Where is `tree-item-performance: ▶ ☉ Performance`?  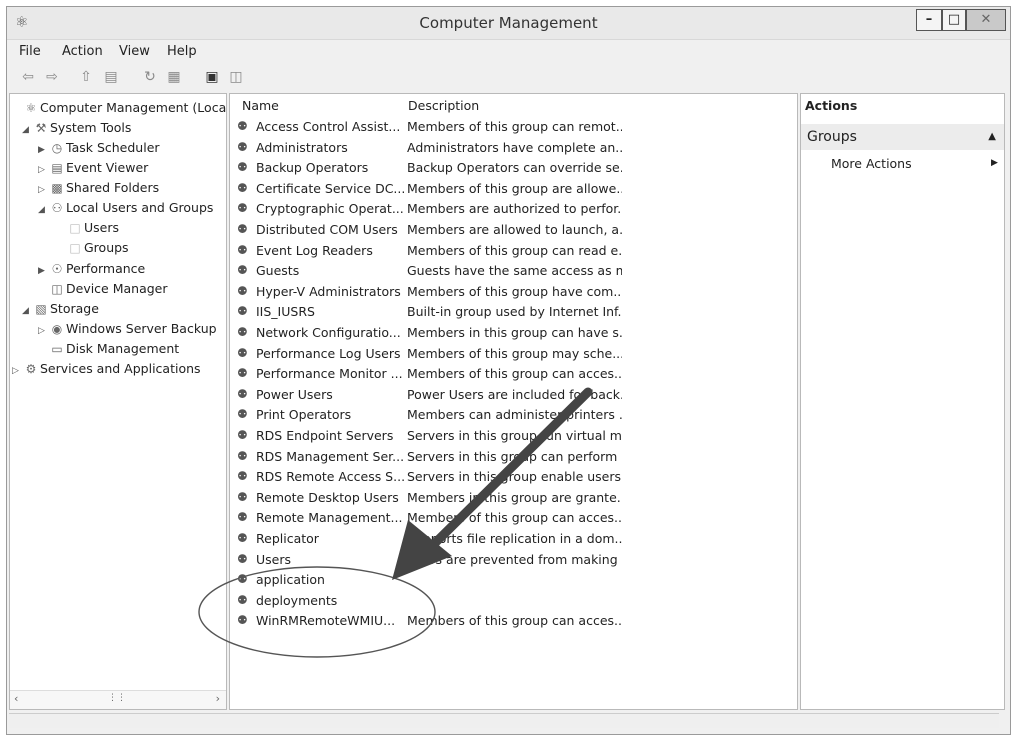
tree-item-performance: ▶ ☉ Performance is located at coordinates (91, 269).